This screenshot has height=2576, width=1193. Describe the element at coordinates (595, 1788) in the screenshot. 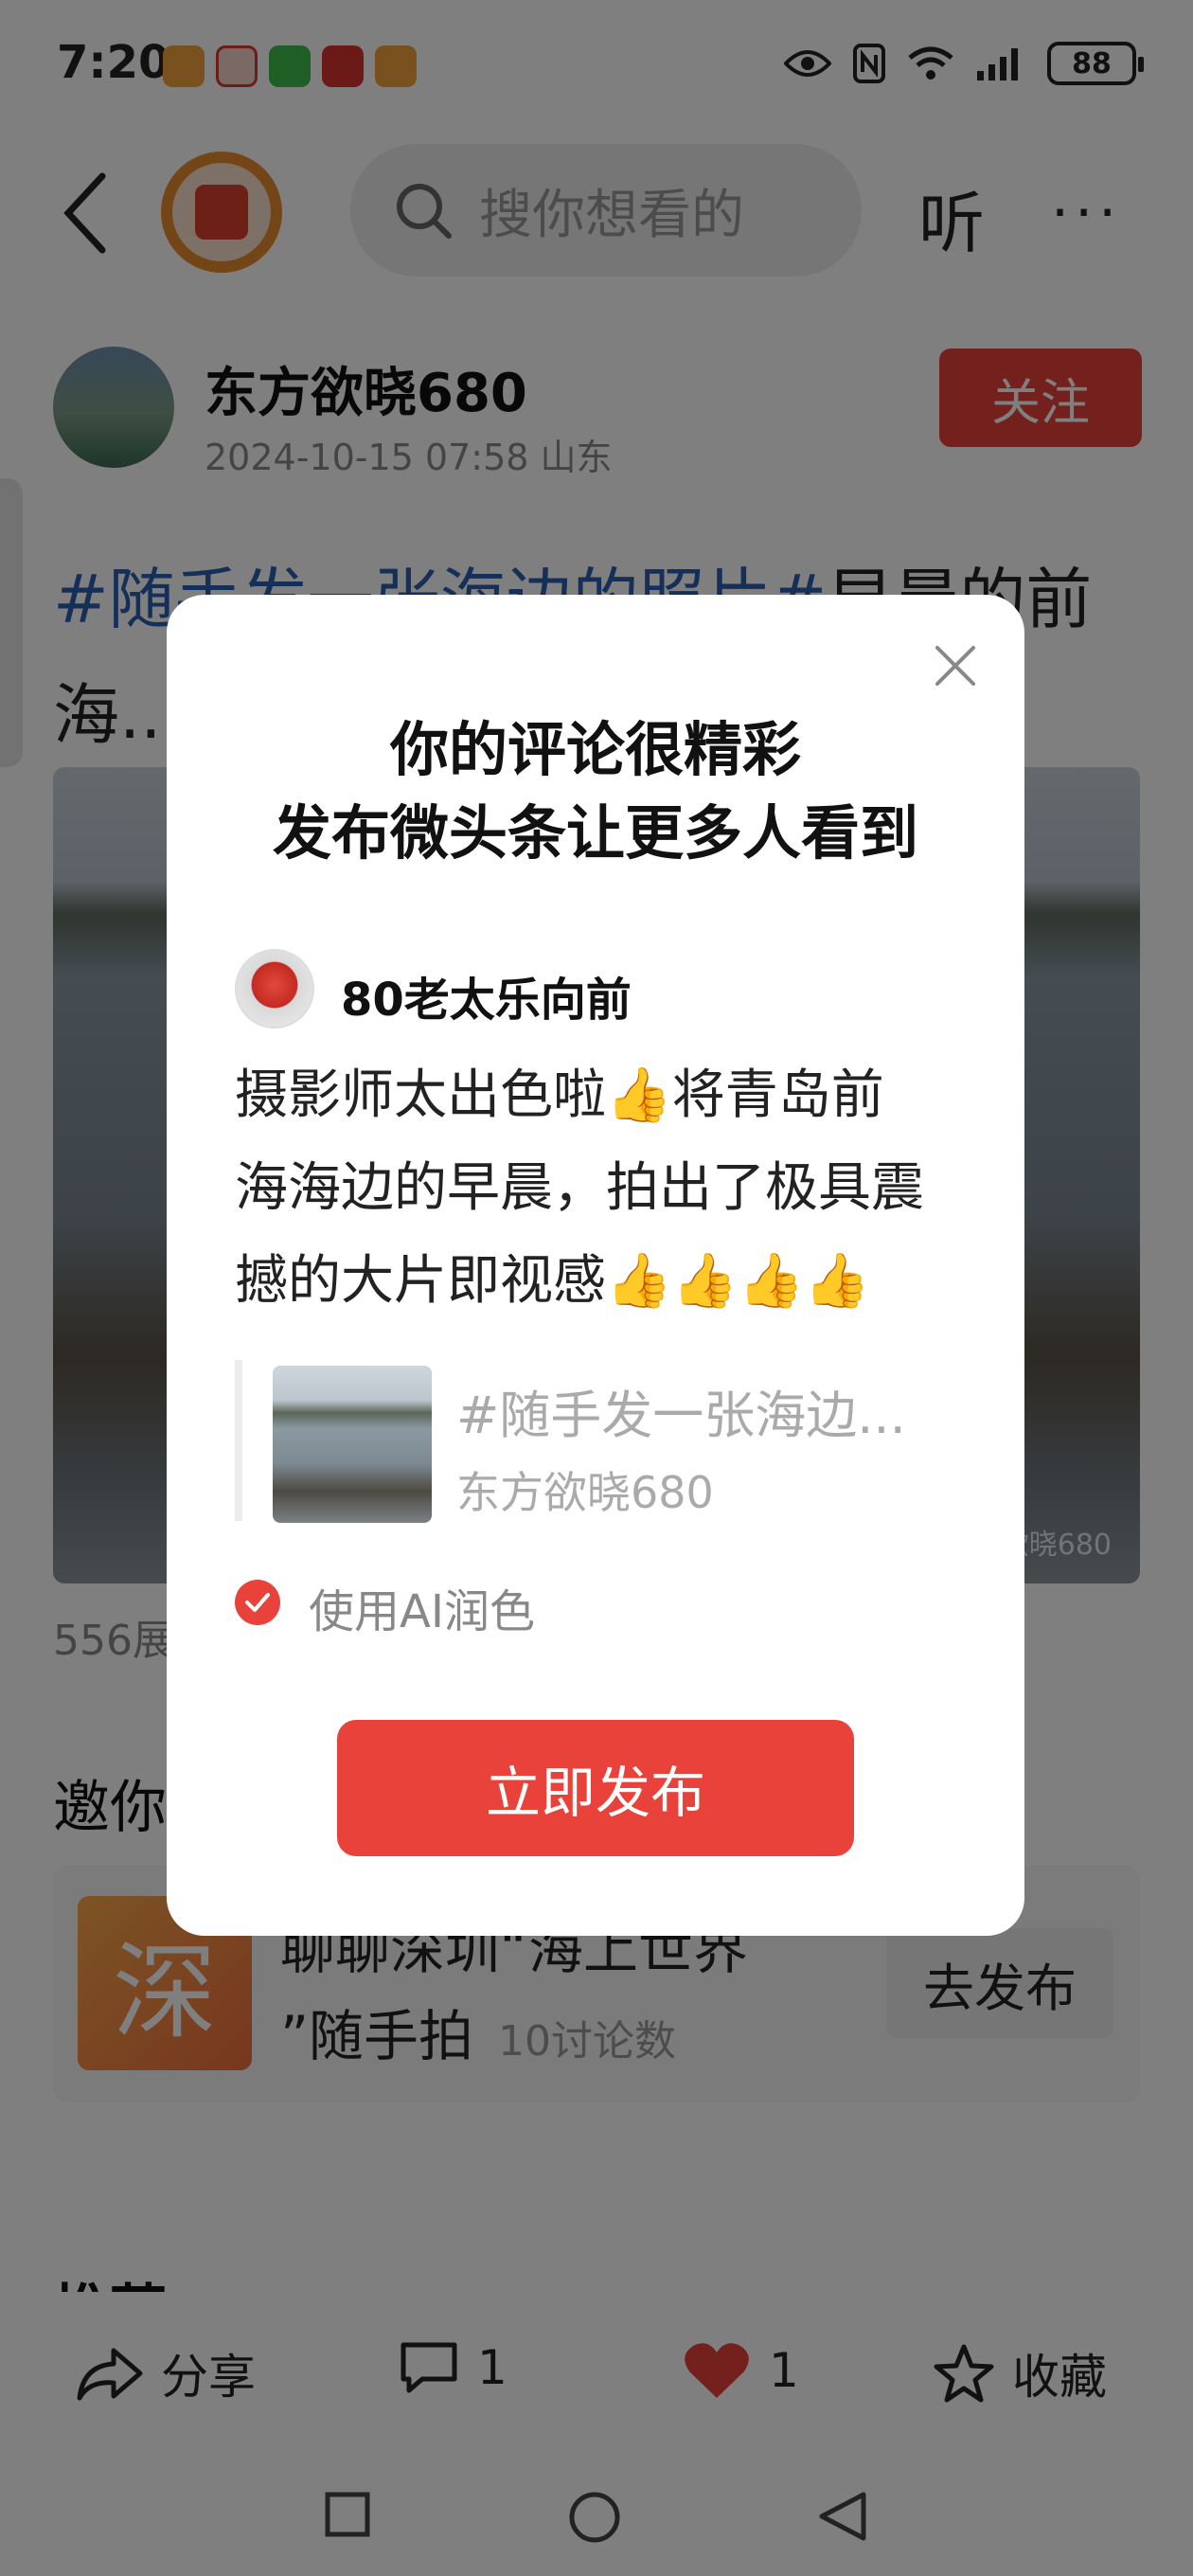

I see `publish-now-button: 立即发布` at that location.